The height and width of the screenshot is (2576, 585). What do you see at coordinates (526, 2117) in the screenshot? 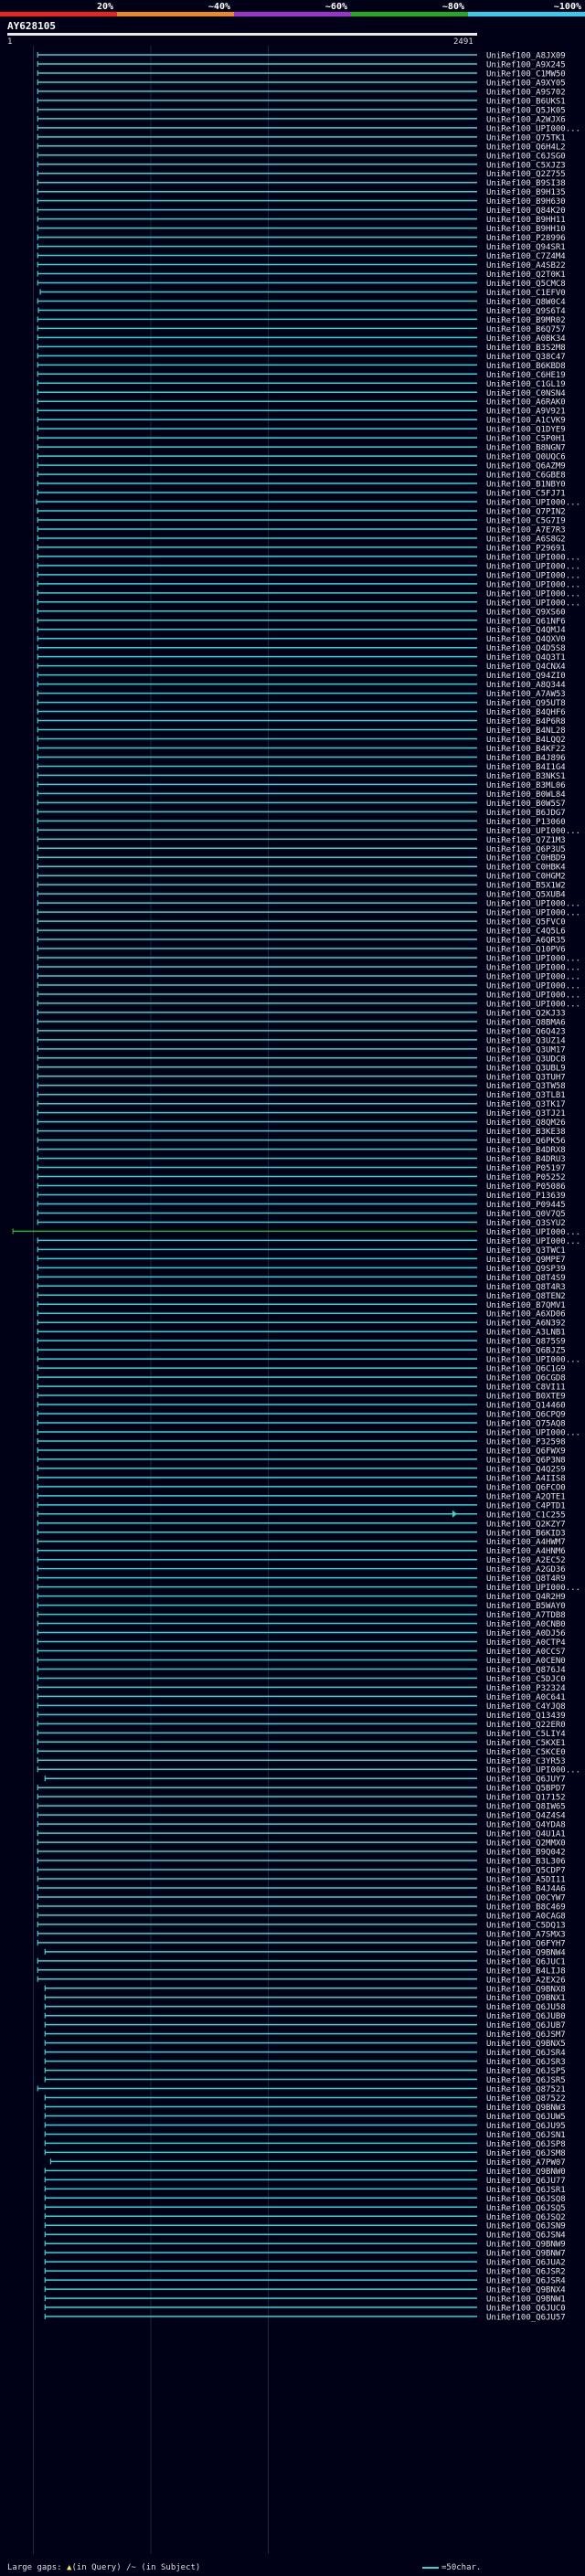
I see `hit-name: UniRef100_Q6JUW5` at bounding box center [526, 2117].